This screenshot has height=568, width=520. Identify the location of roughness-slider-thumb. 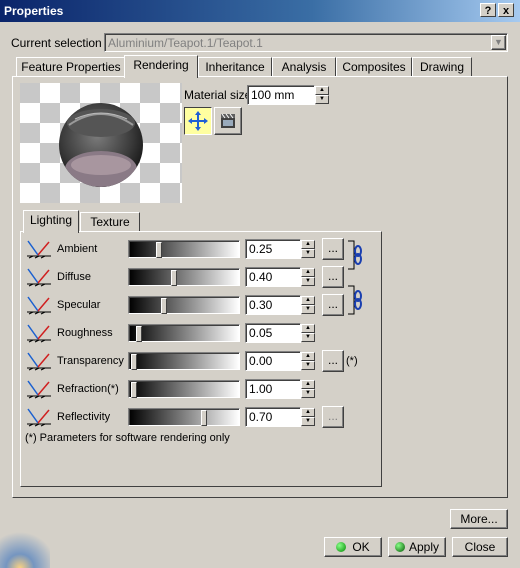
(139, 334).